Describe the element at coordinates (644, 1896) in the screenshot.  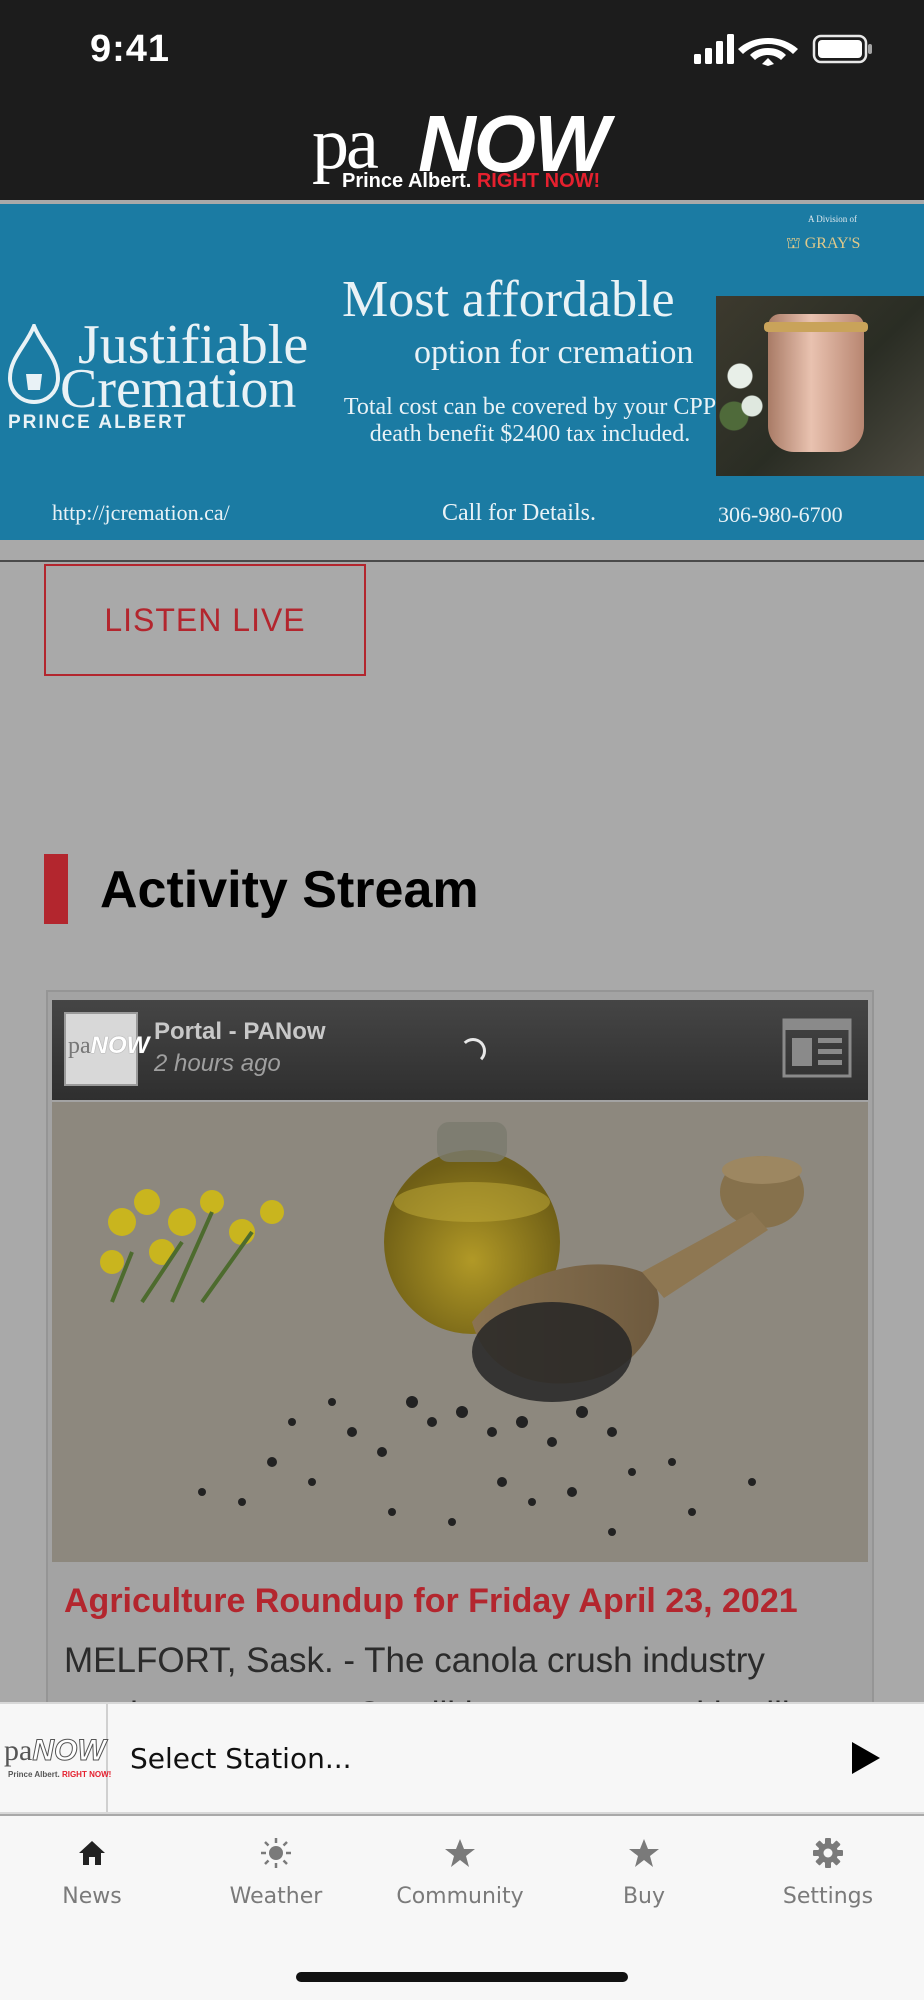
I see `tab-buy-label: Buy` at that location.